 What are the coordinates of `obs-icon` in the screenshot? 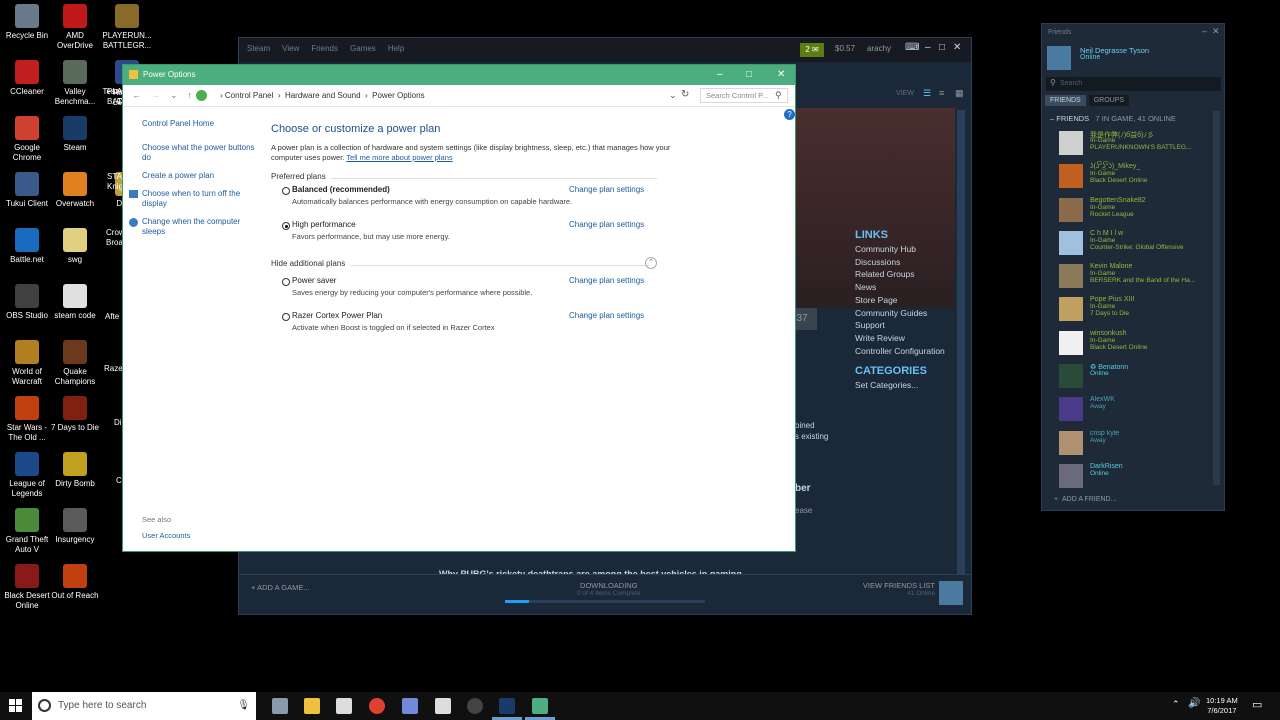 It's located at (475, 706).